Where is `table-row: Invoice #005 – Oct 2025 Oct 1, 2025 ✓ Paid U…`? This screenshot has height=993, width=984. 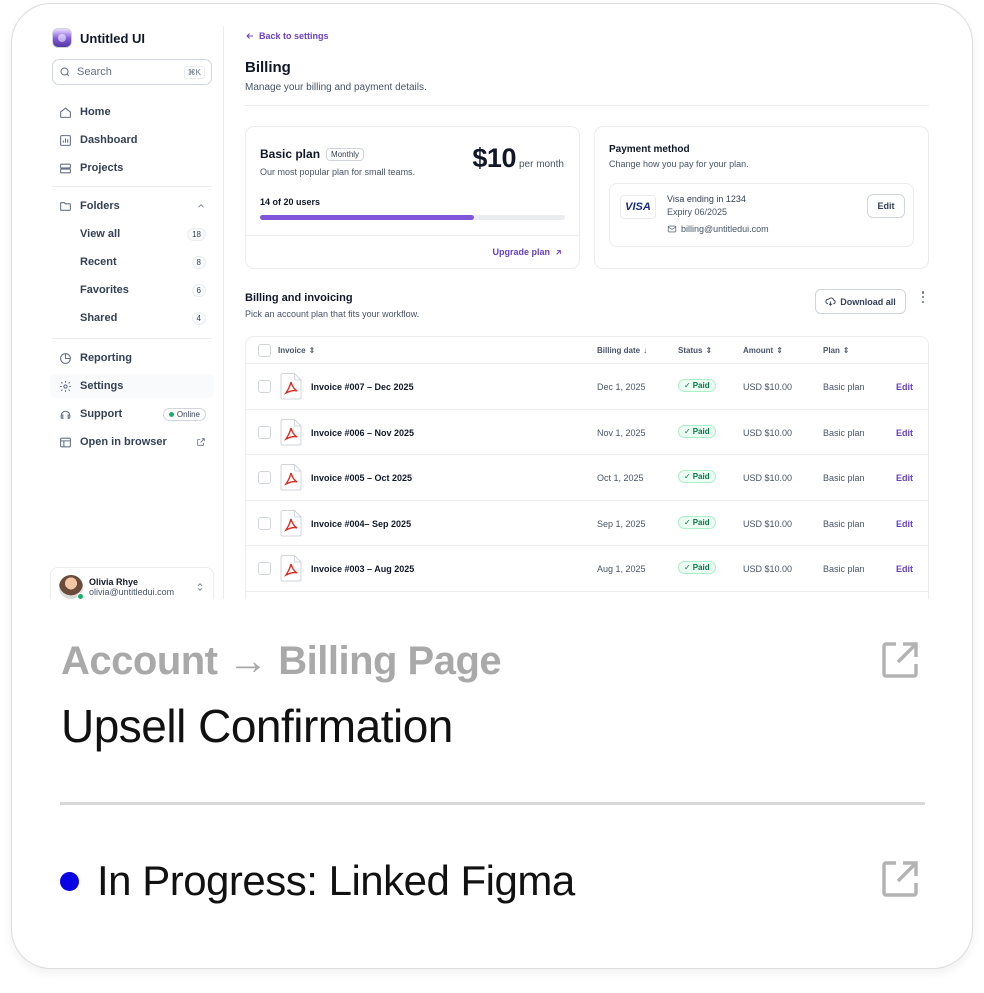
table-row: Invoice #005 – Oct 2025 Oct 1, 2025 ✓ Paid U… is located at coordinates (587, 478).